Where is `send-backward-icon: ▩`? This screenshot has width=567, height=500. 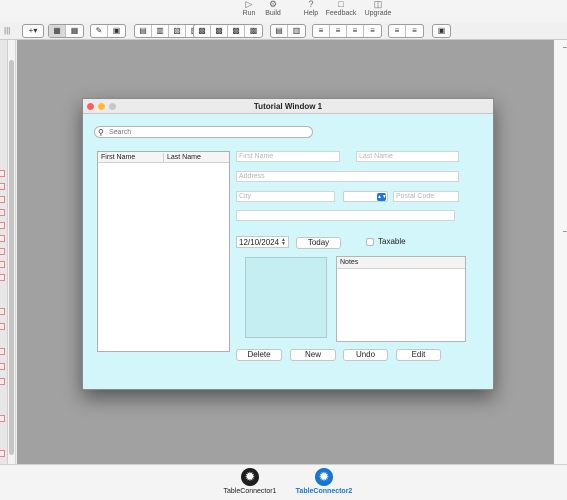
send-backward-icon: ▩ is located at coordinates (236, 31).